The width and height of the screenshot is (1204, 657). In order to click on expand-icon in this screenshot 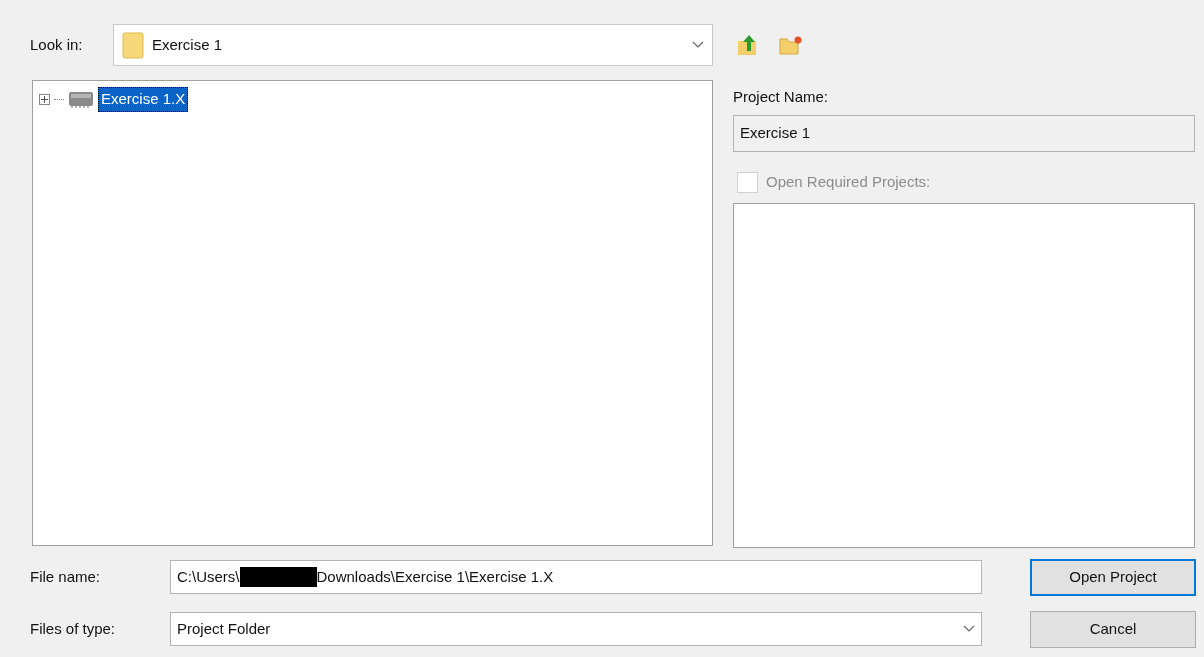, I will do `click(44, 99)`.